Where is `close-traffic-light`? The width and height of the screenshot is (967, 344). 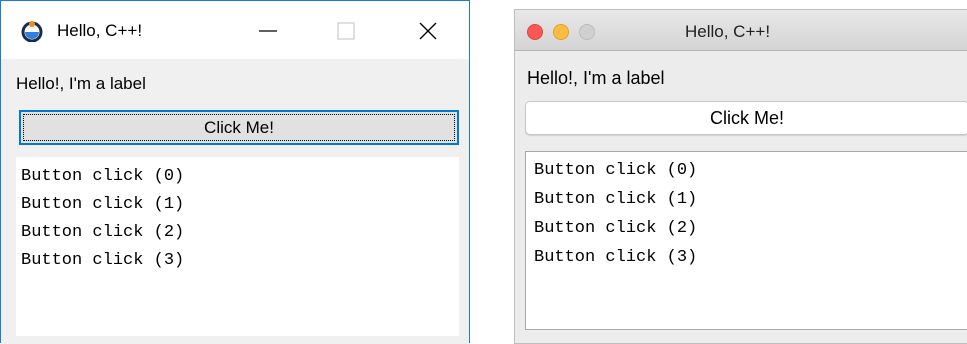
close-traffic-light is located at coordinates (535, 32).